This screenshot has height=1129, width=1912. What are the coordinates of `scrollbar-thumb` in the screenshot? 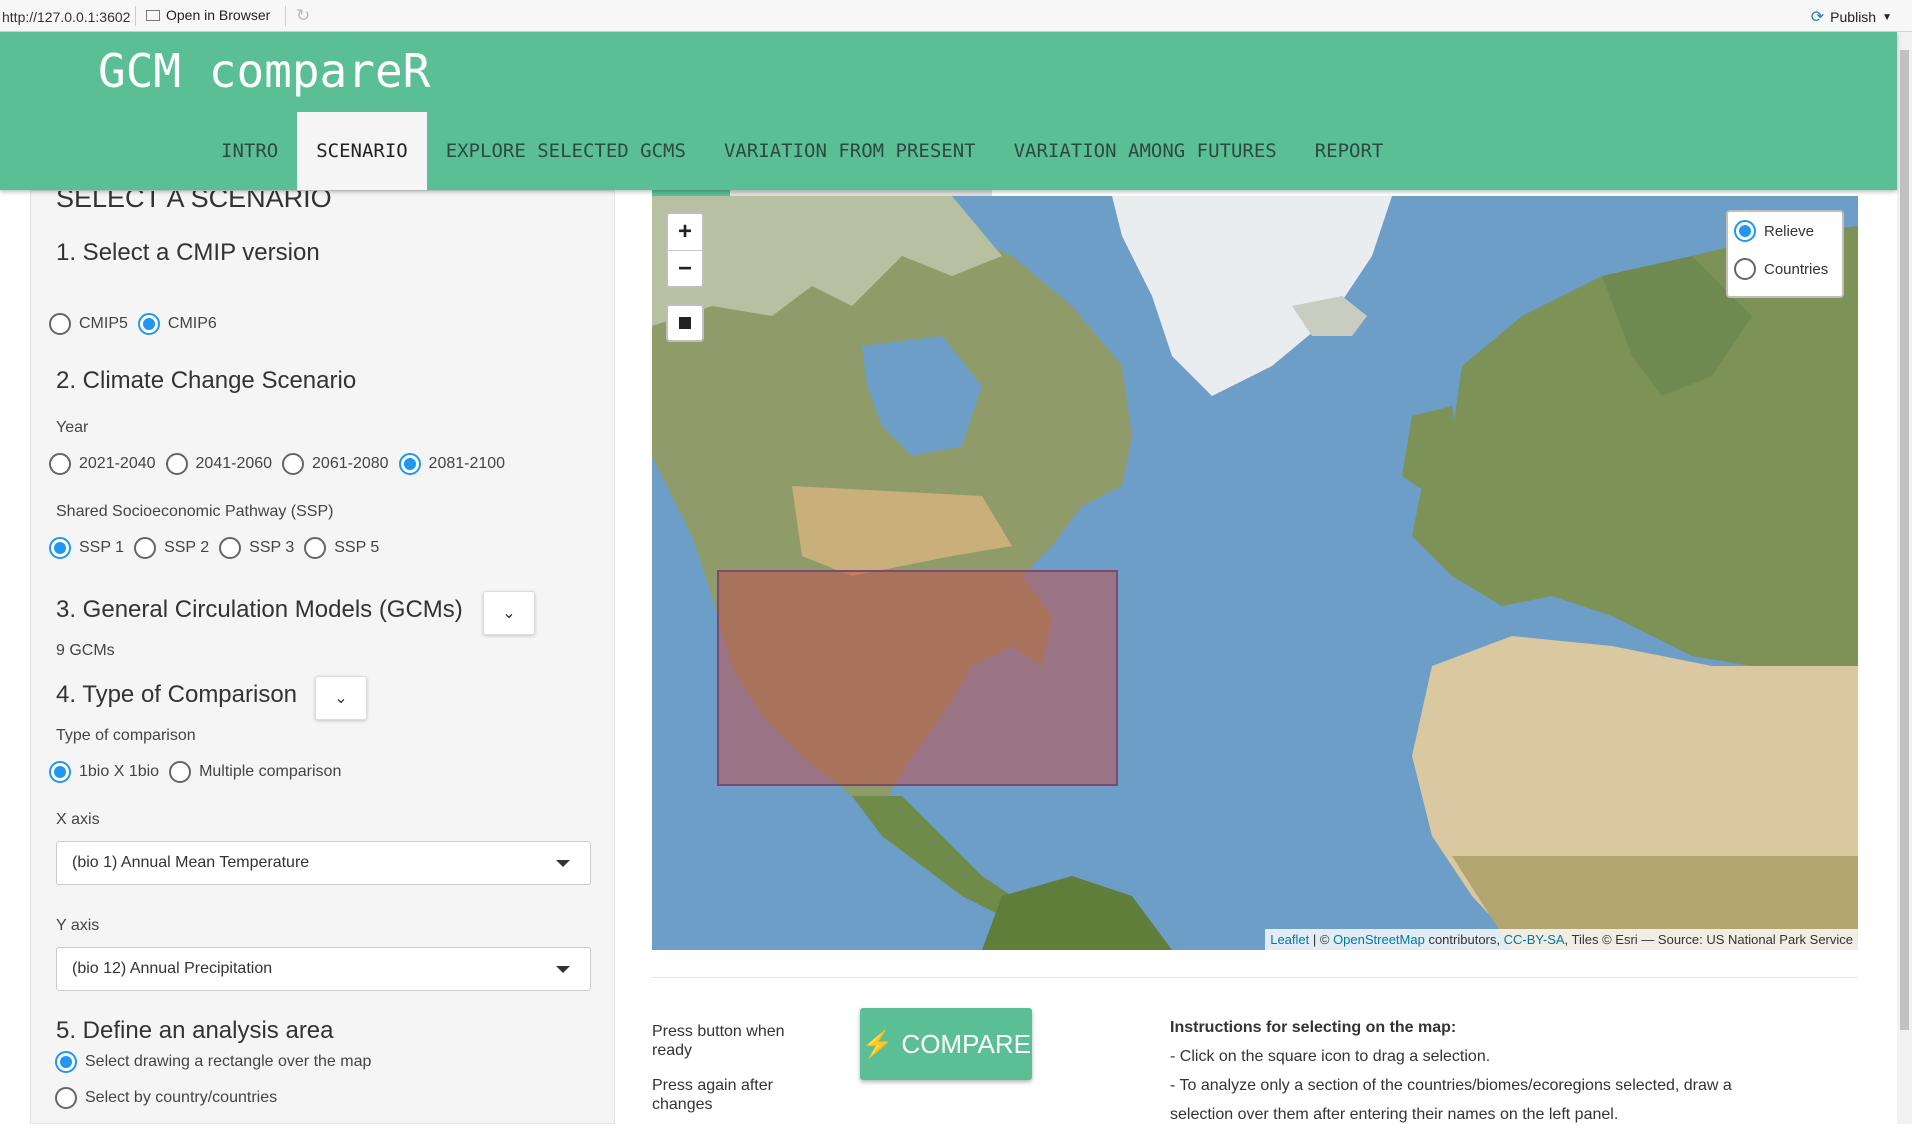 It's located at (1904, 540).